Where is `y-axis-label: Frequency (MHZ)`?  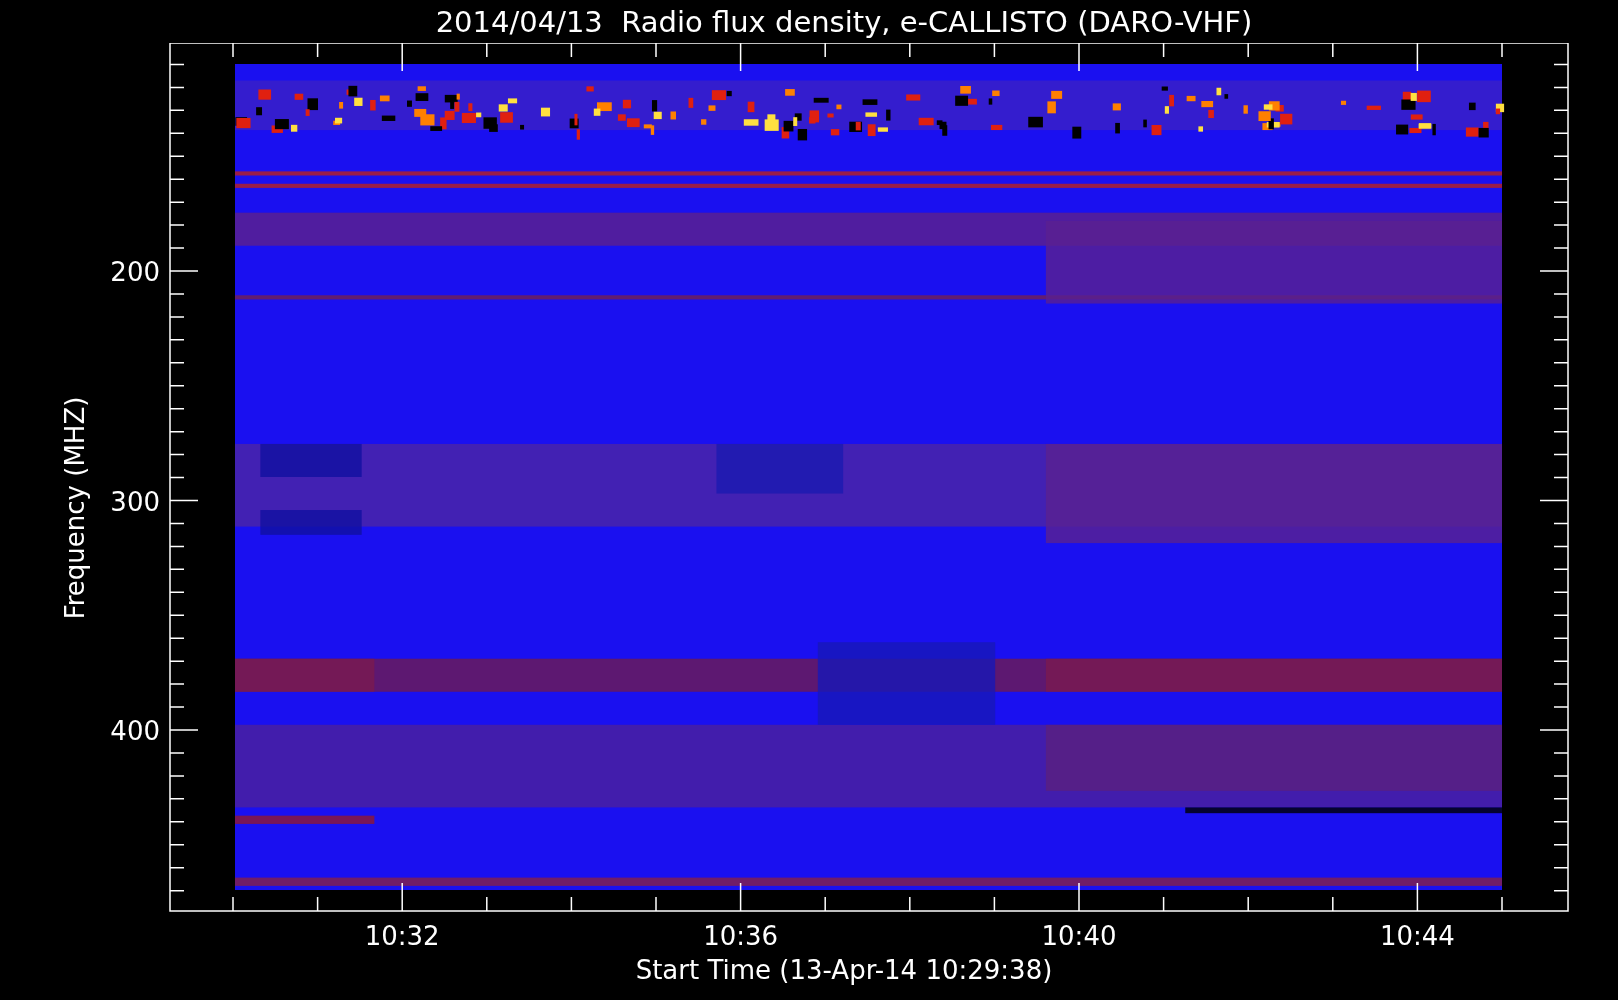 y-axis-label: Frequency (MHZ) is located at coordinates (75, 508).